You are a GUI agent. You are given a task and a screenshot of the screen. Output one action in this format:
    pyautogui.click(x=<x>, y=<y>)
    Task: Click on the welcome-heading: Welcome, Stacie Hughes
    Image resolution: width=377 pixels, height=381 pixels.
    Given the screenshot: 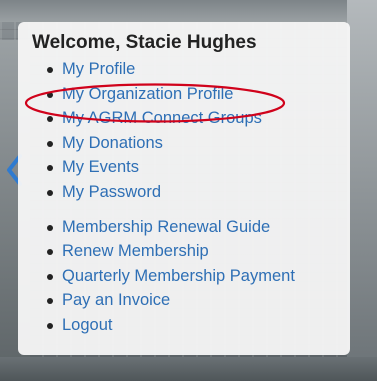 What is the action you would take?
    pyautogui.click(x=144, y=42)
    